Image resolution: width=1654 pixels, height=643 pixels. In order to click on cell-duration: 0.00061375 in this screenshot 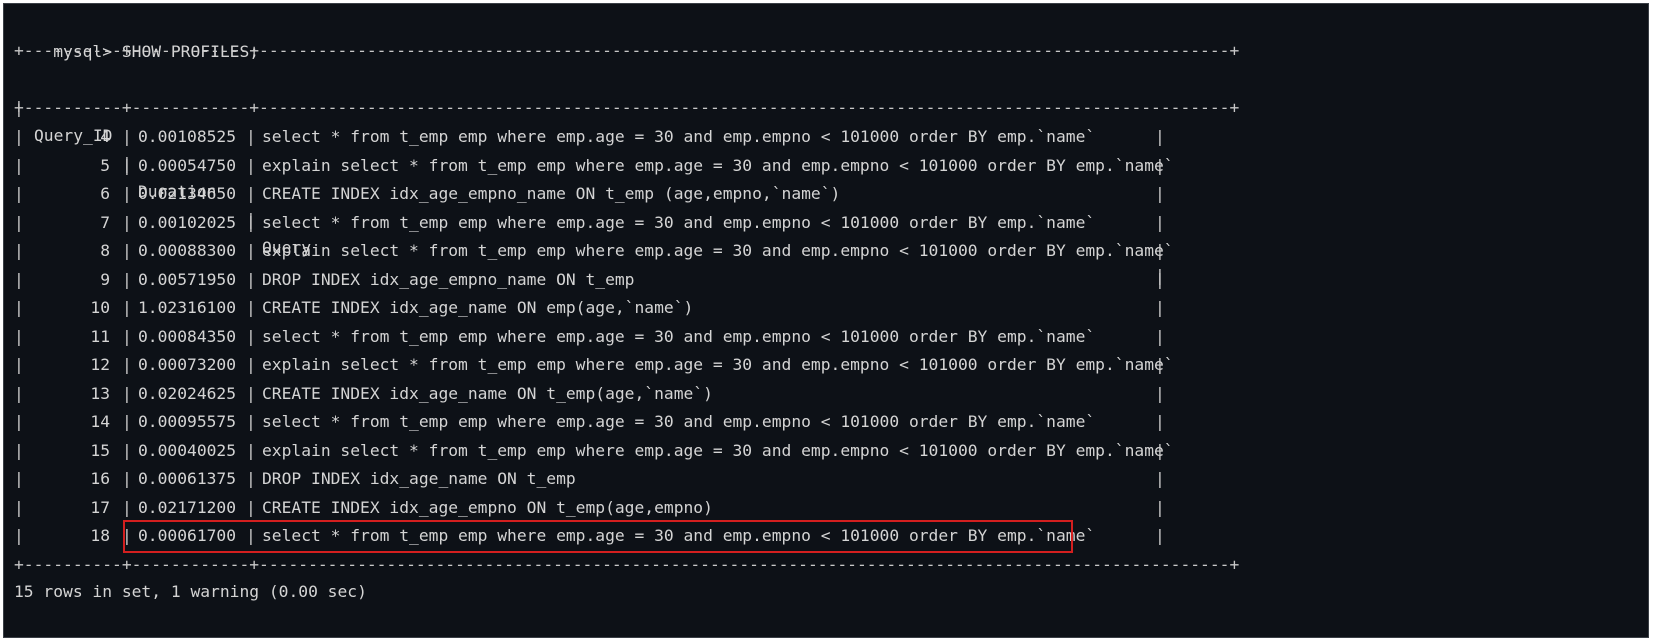, I will do `click(187, 478)`.